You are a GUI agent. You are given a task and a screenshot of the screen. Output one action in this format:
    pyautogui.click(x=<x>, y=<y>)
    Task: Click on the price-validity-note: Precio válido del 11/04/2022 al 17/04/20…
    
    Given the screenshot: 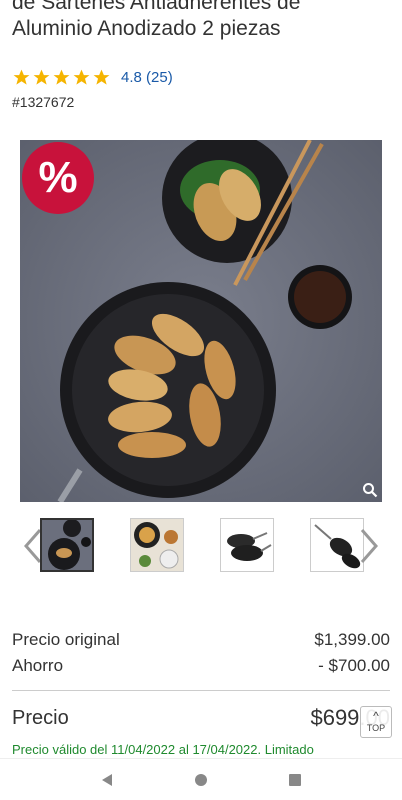 What is the action you would take?
    pyautogui.click(x=163, y=749)
    